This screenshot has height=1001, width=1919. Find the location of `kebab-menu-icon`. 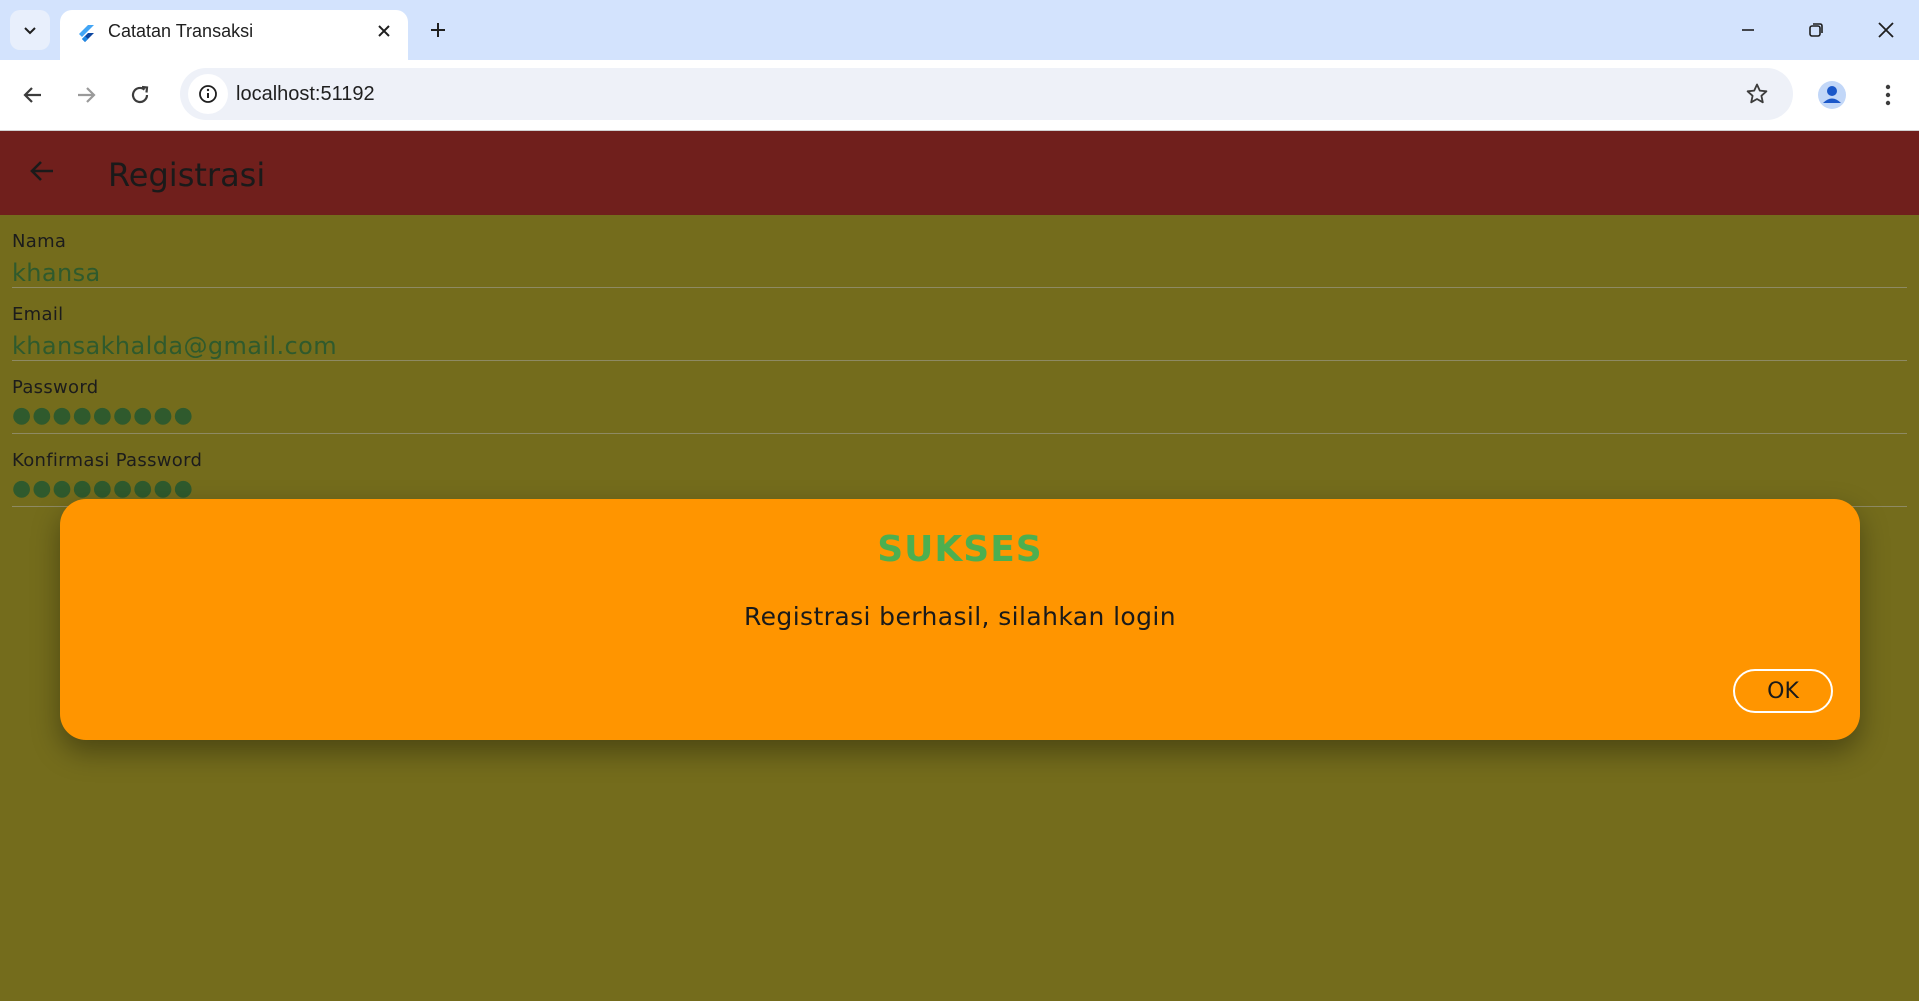

kebab-menu-icon is located at coordinates (1888, 95).